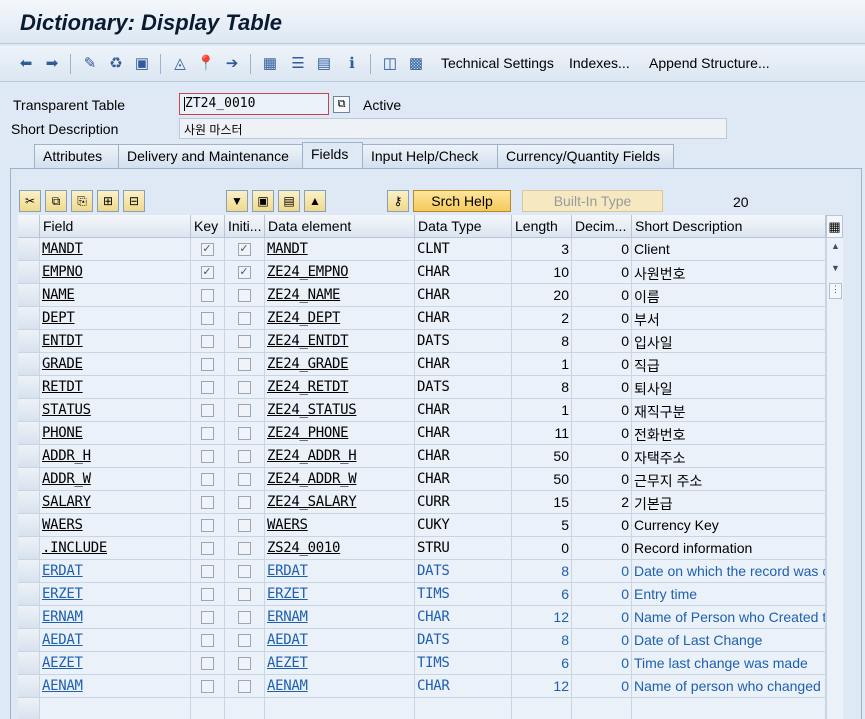 This screenshot has height=719, width=865. Describe the element at coordinates (835, 248) in the screenshot. I see `scroll-up-icon: ▲` at that location.